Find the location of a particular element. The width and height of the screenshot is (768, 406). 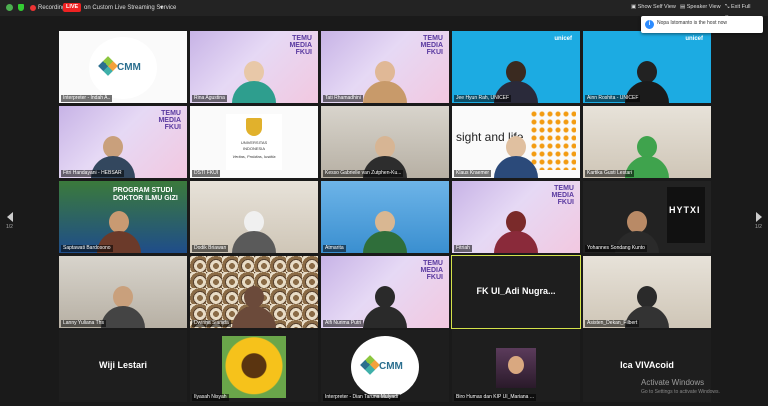

book-cover: HYTXI is located at coordinates (686, 215).